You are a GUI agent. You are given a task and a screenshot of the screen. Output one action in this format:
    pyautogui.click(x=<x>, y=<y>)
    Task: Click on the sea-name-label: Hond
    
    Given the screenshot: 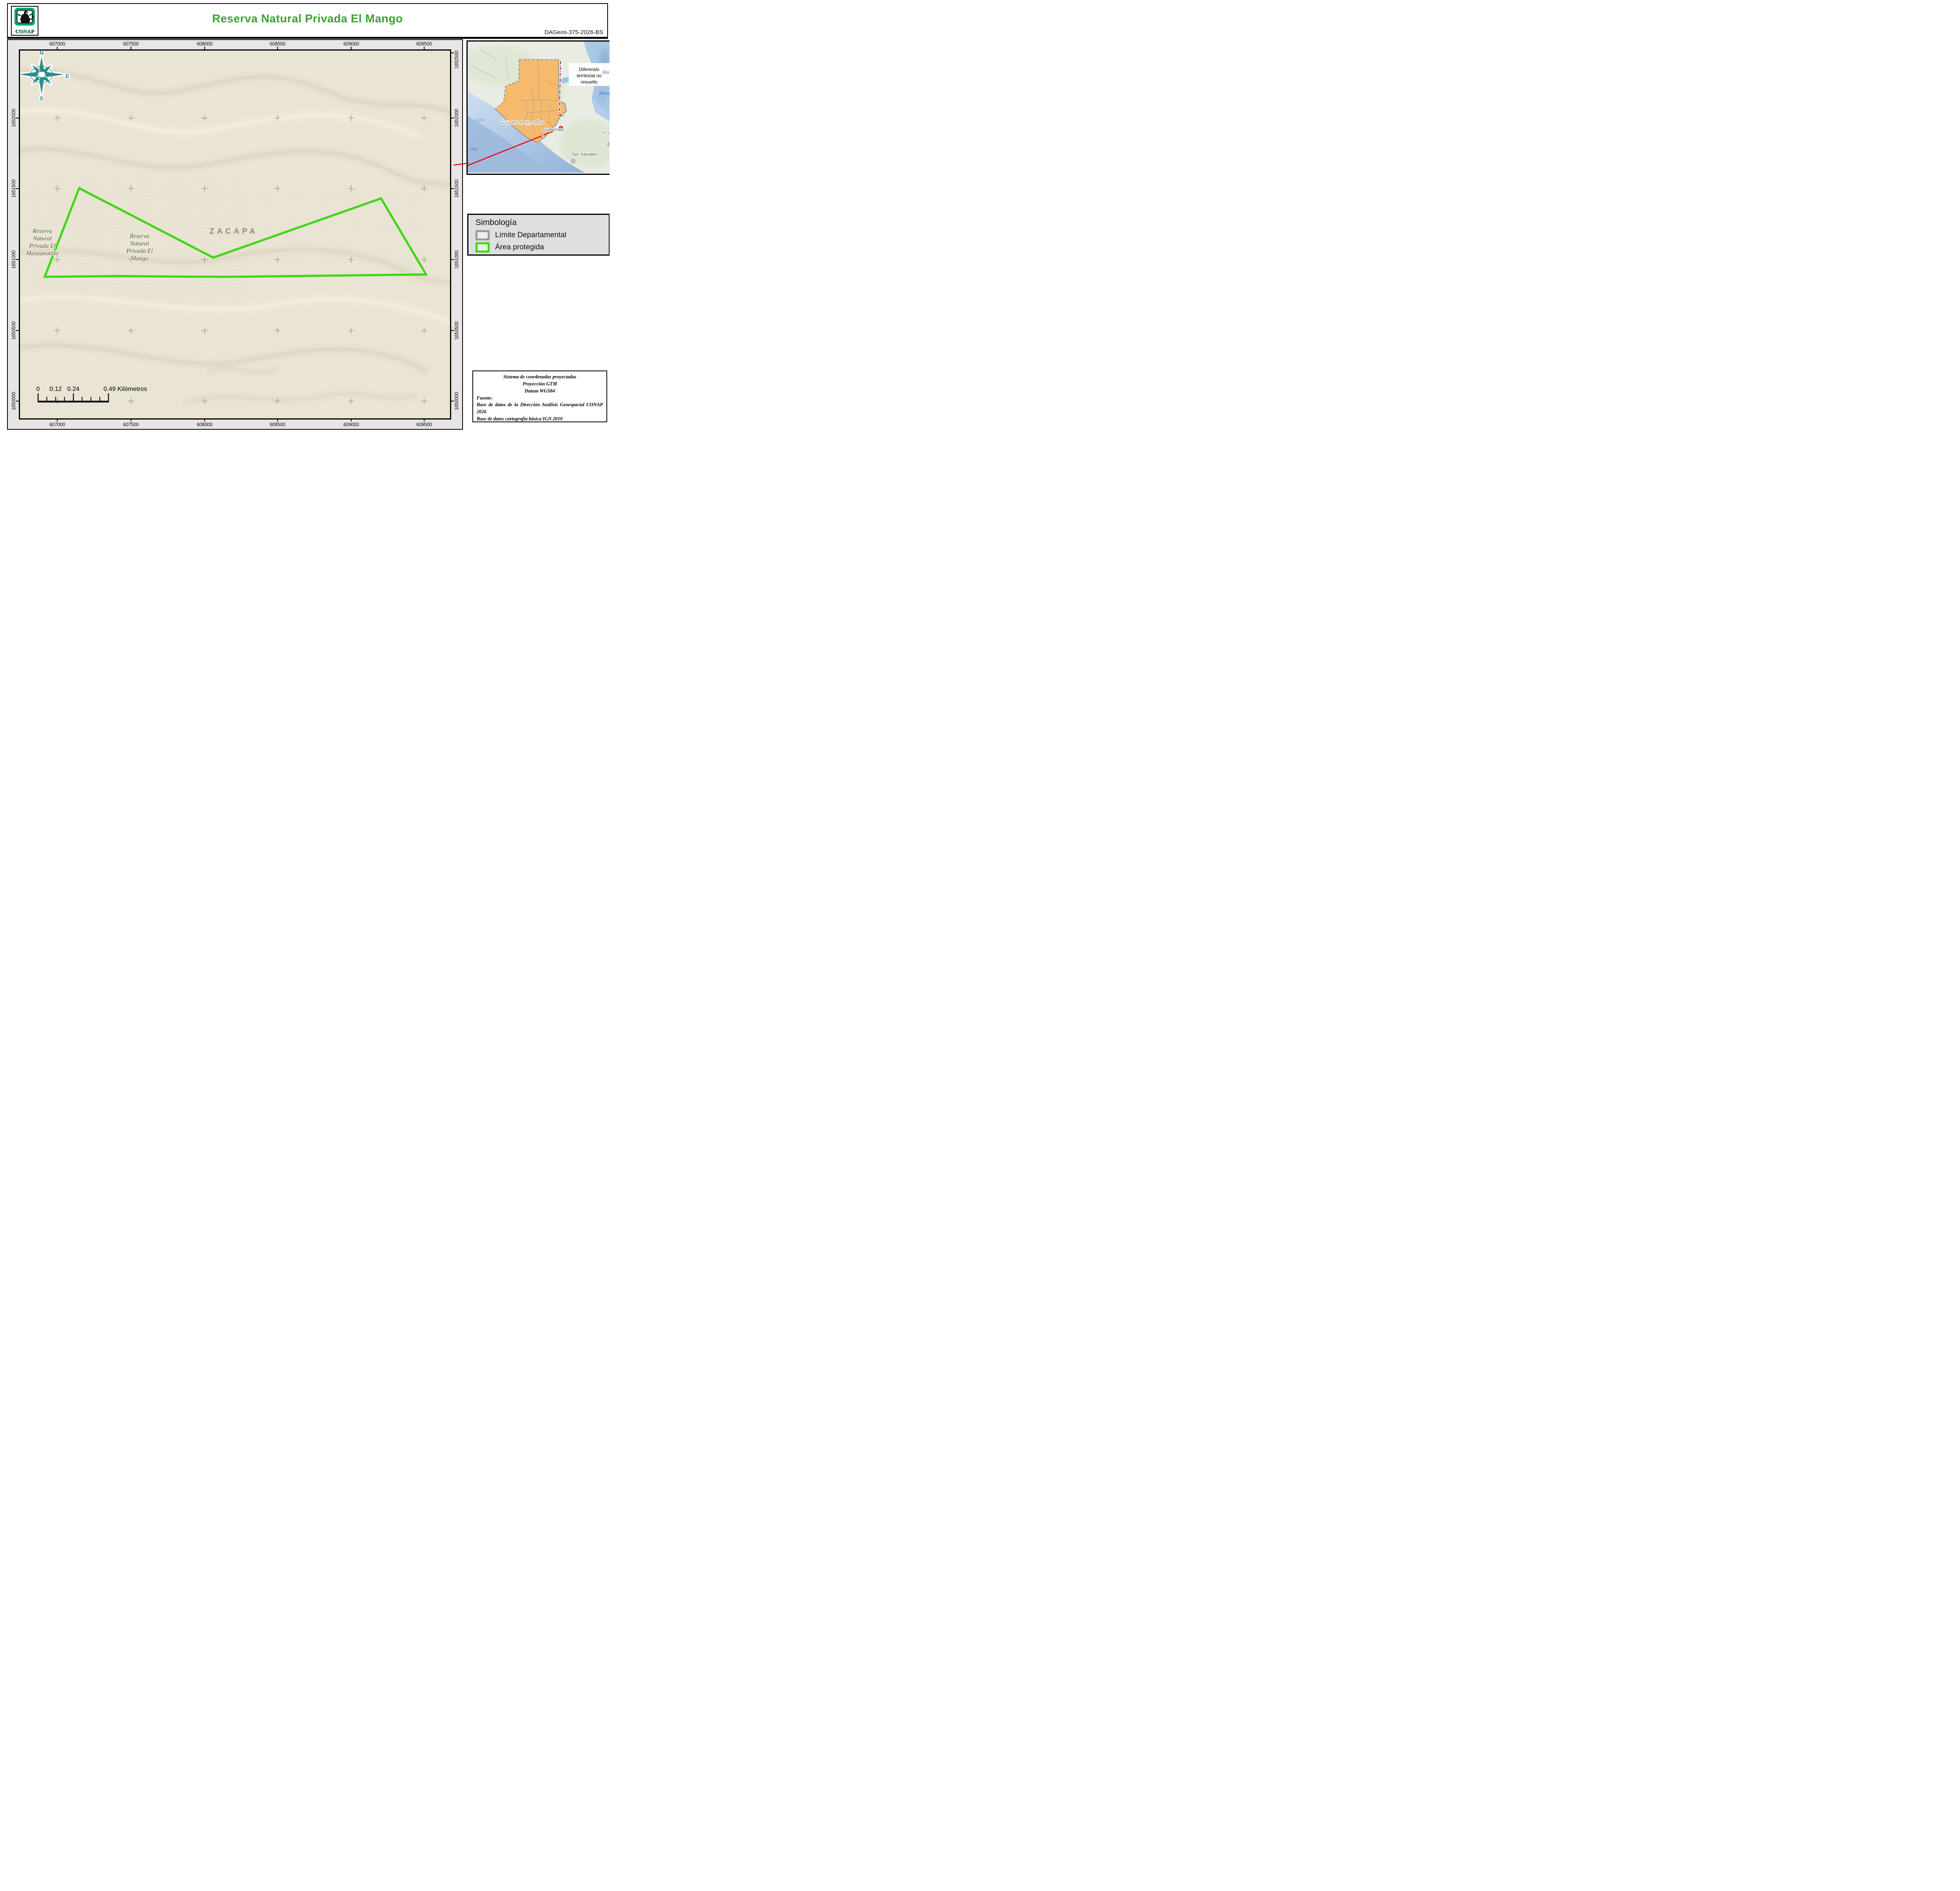 What is the action you would take?
    pyautogui.click(x=604, y=94)
    